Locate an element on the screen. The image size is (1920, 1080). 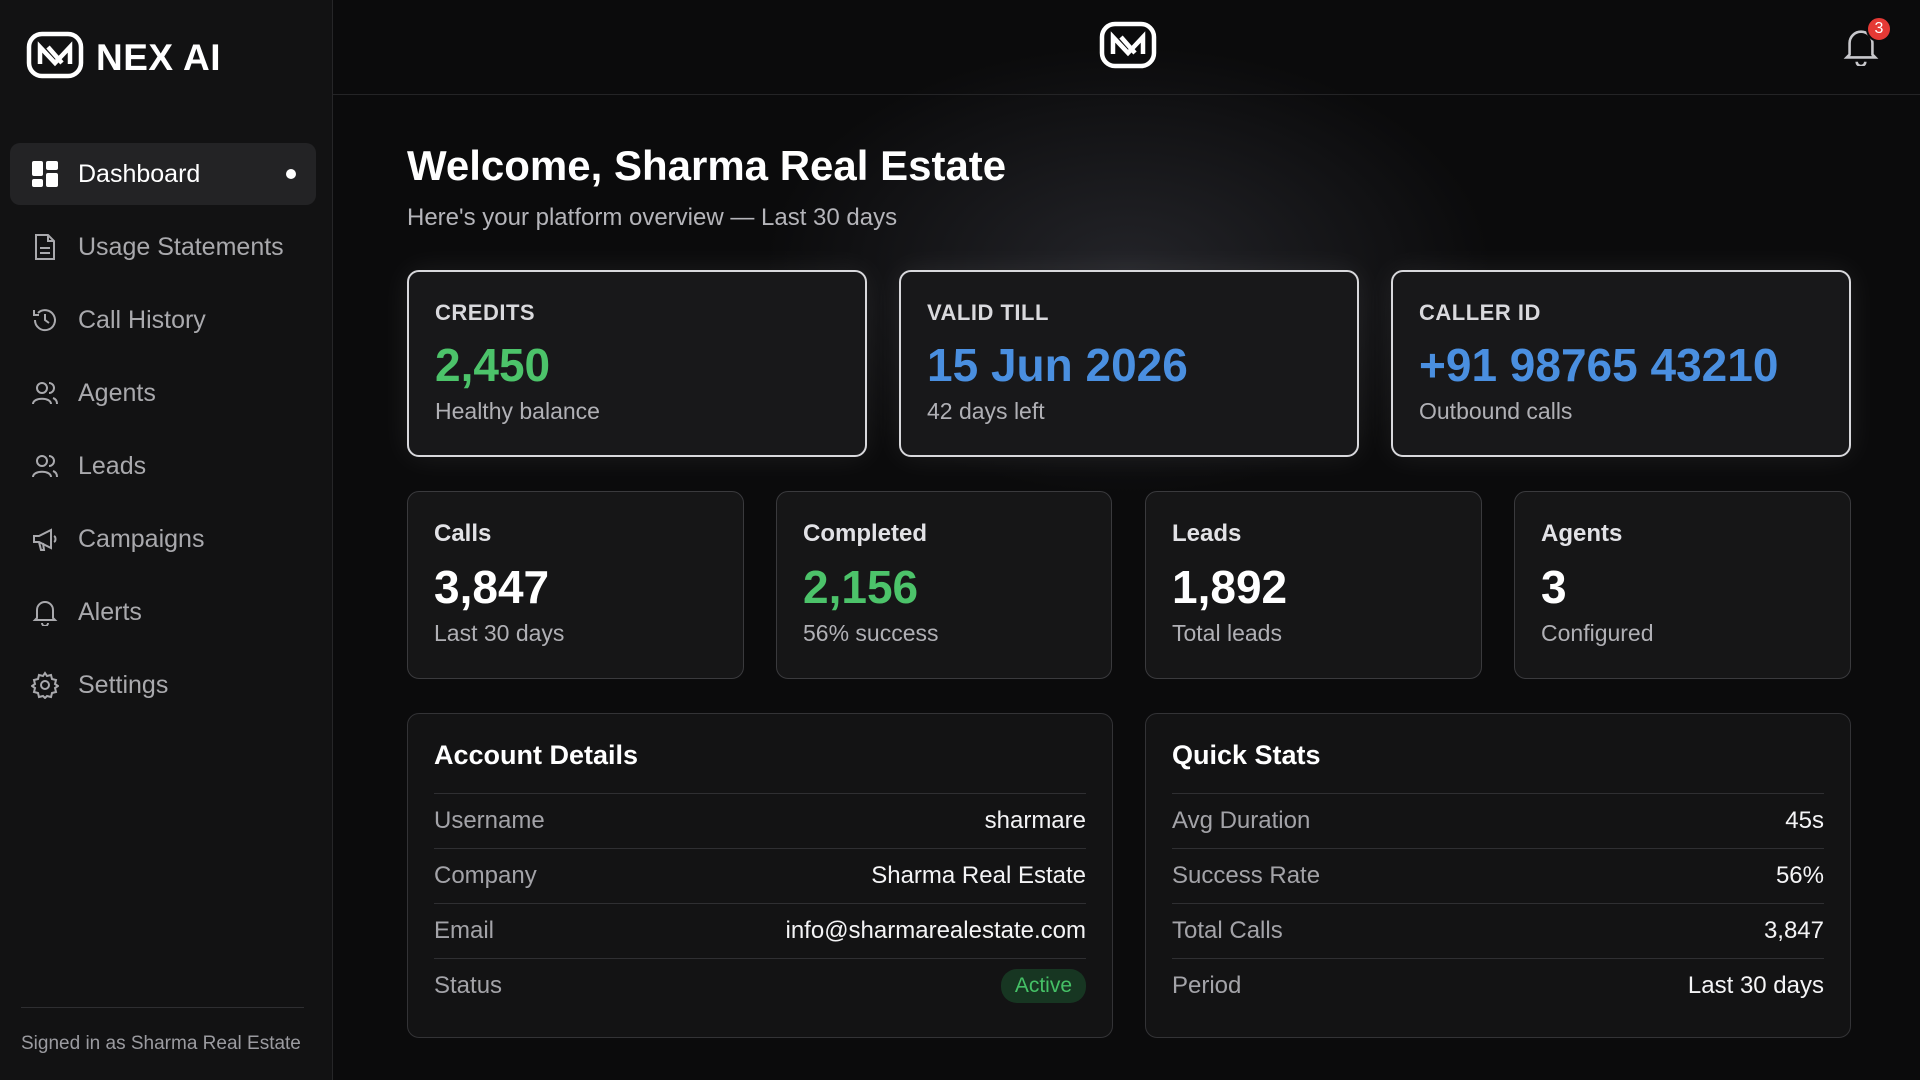
card-label: CREDITS is located at coordinates (485, 312).